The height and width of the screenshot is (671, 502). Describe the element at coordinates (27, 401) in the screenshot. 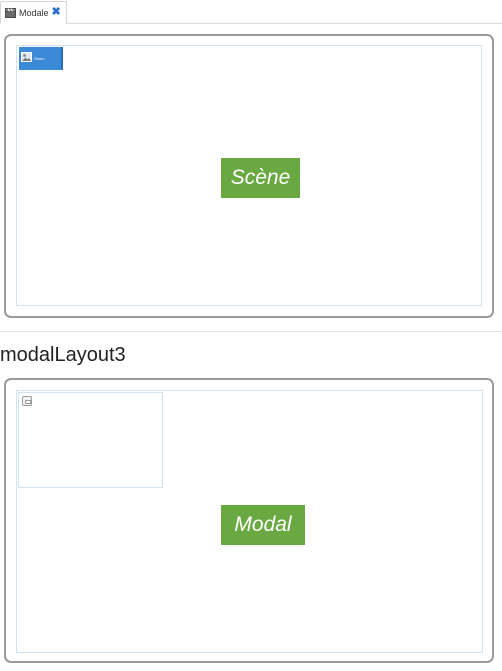

I see `window-icon` at that location.